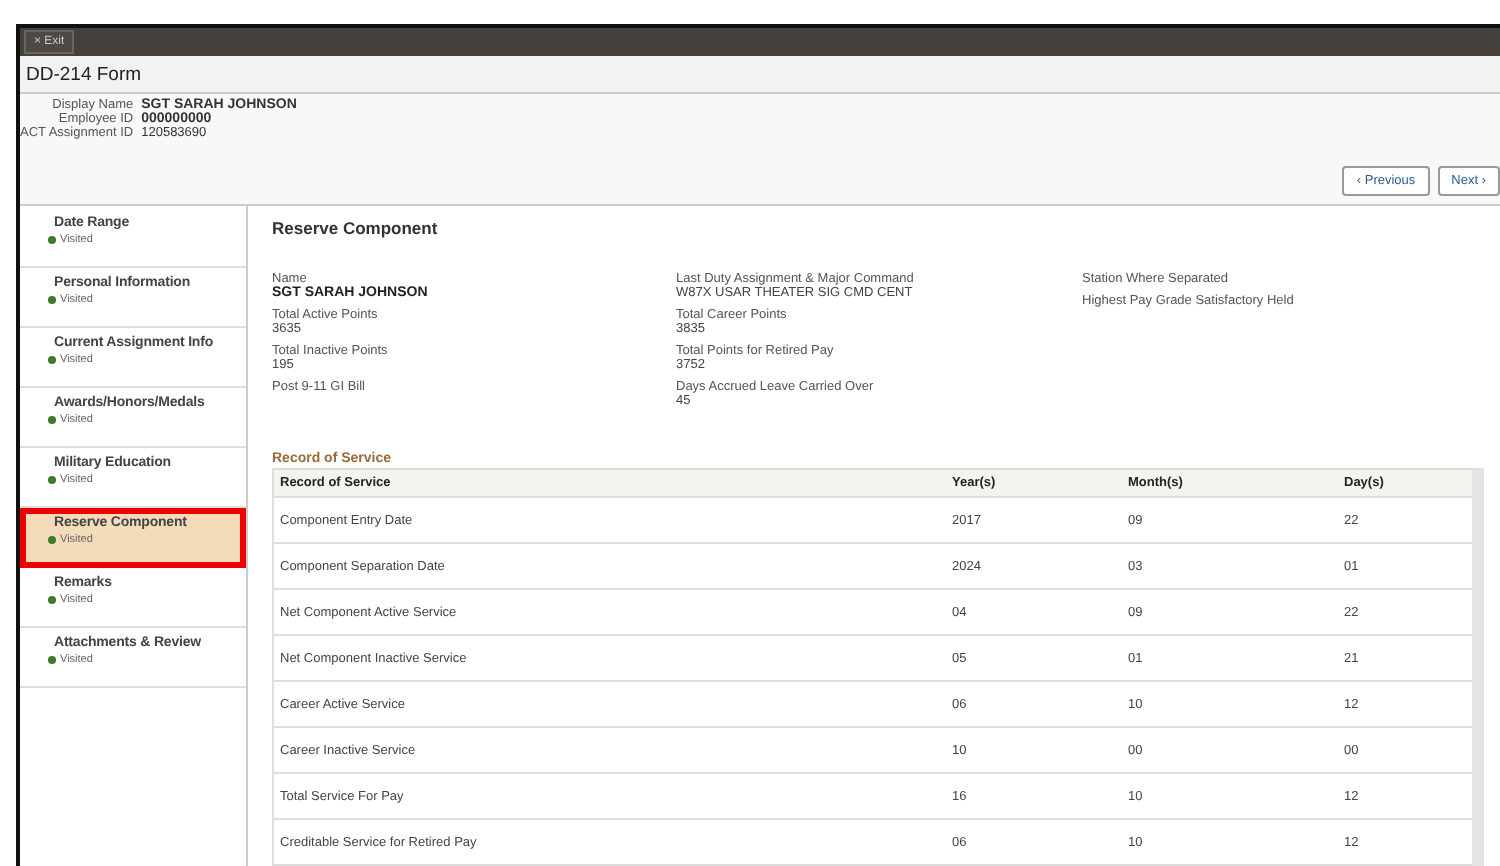 This screenshot has height=866, width=1500. What do you see at coordinates (760, 75) in the screenshot?
I see `window-title: DD-214 Form` at bounding box center [760, 75].